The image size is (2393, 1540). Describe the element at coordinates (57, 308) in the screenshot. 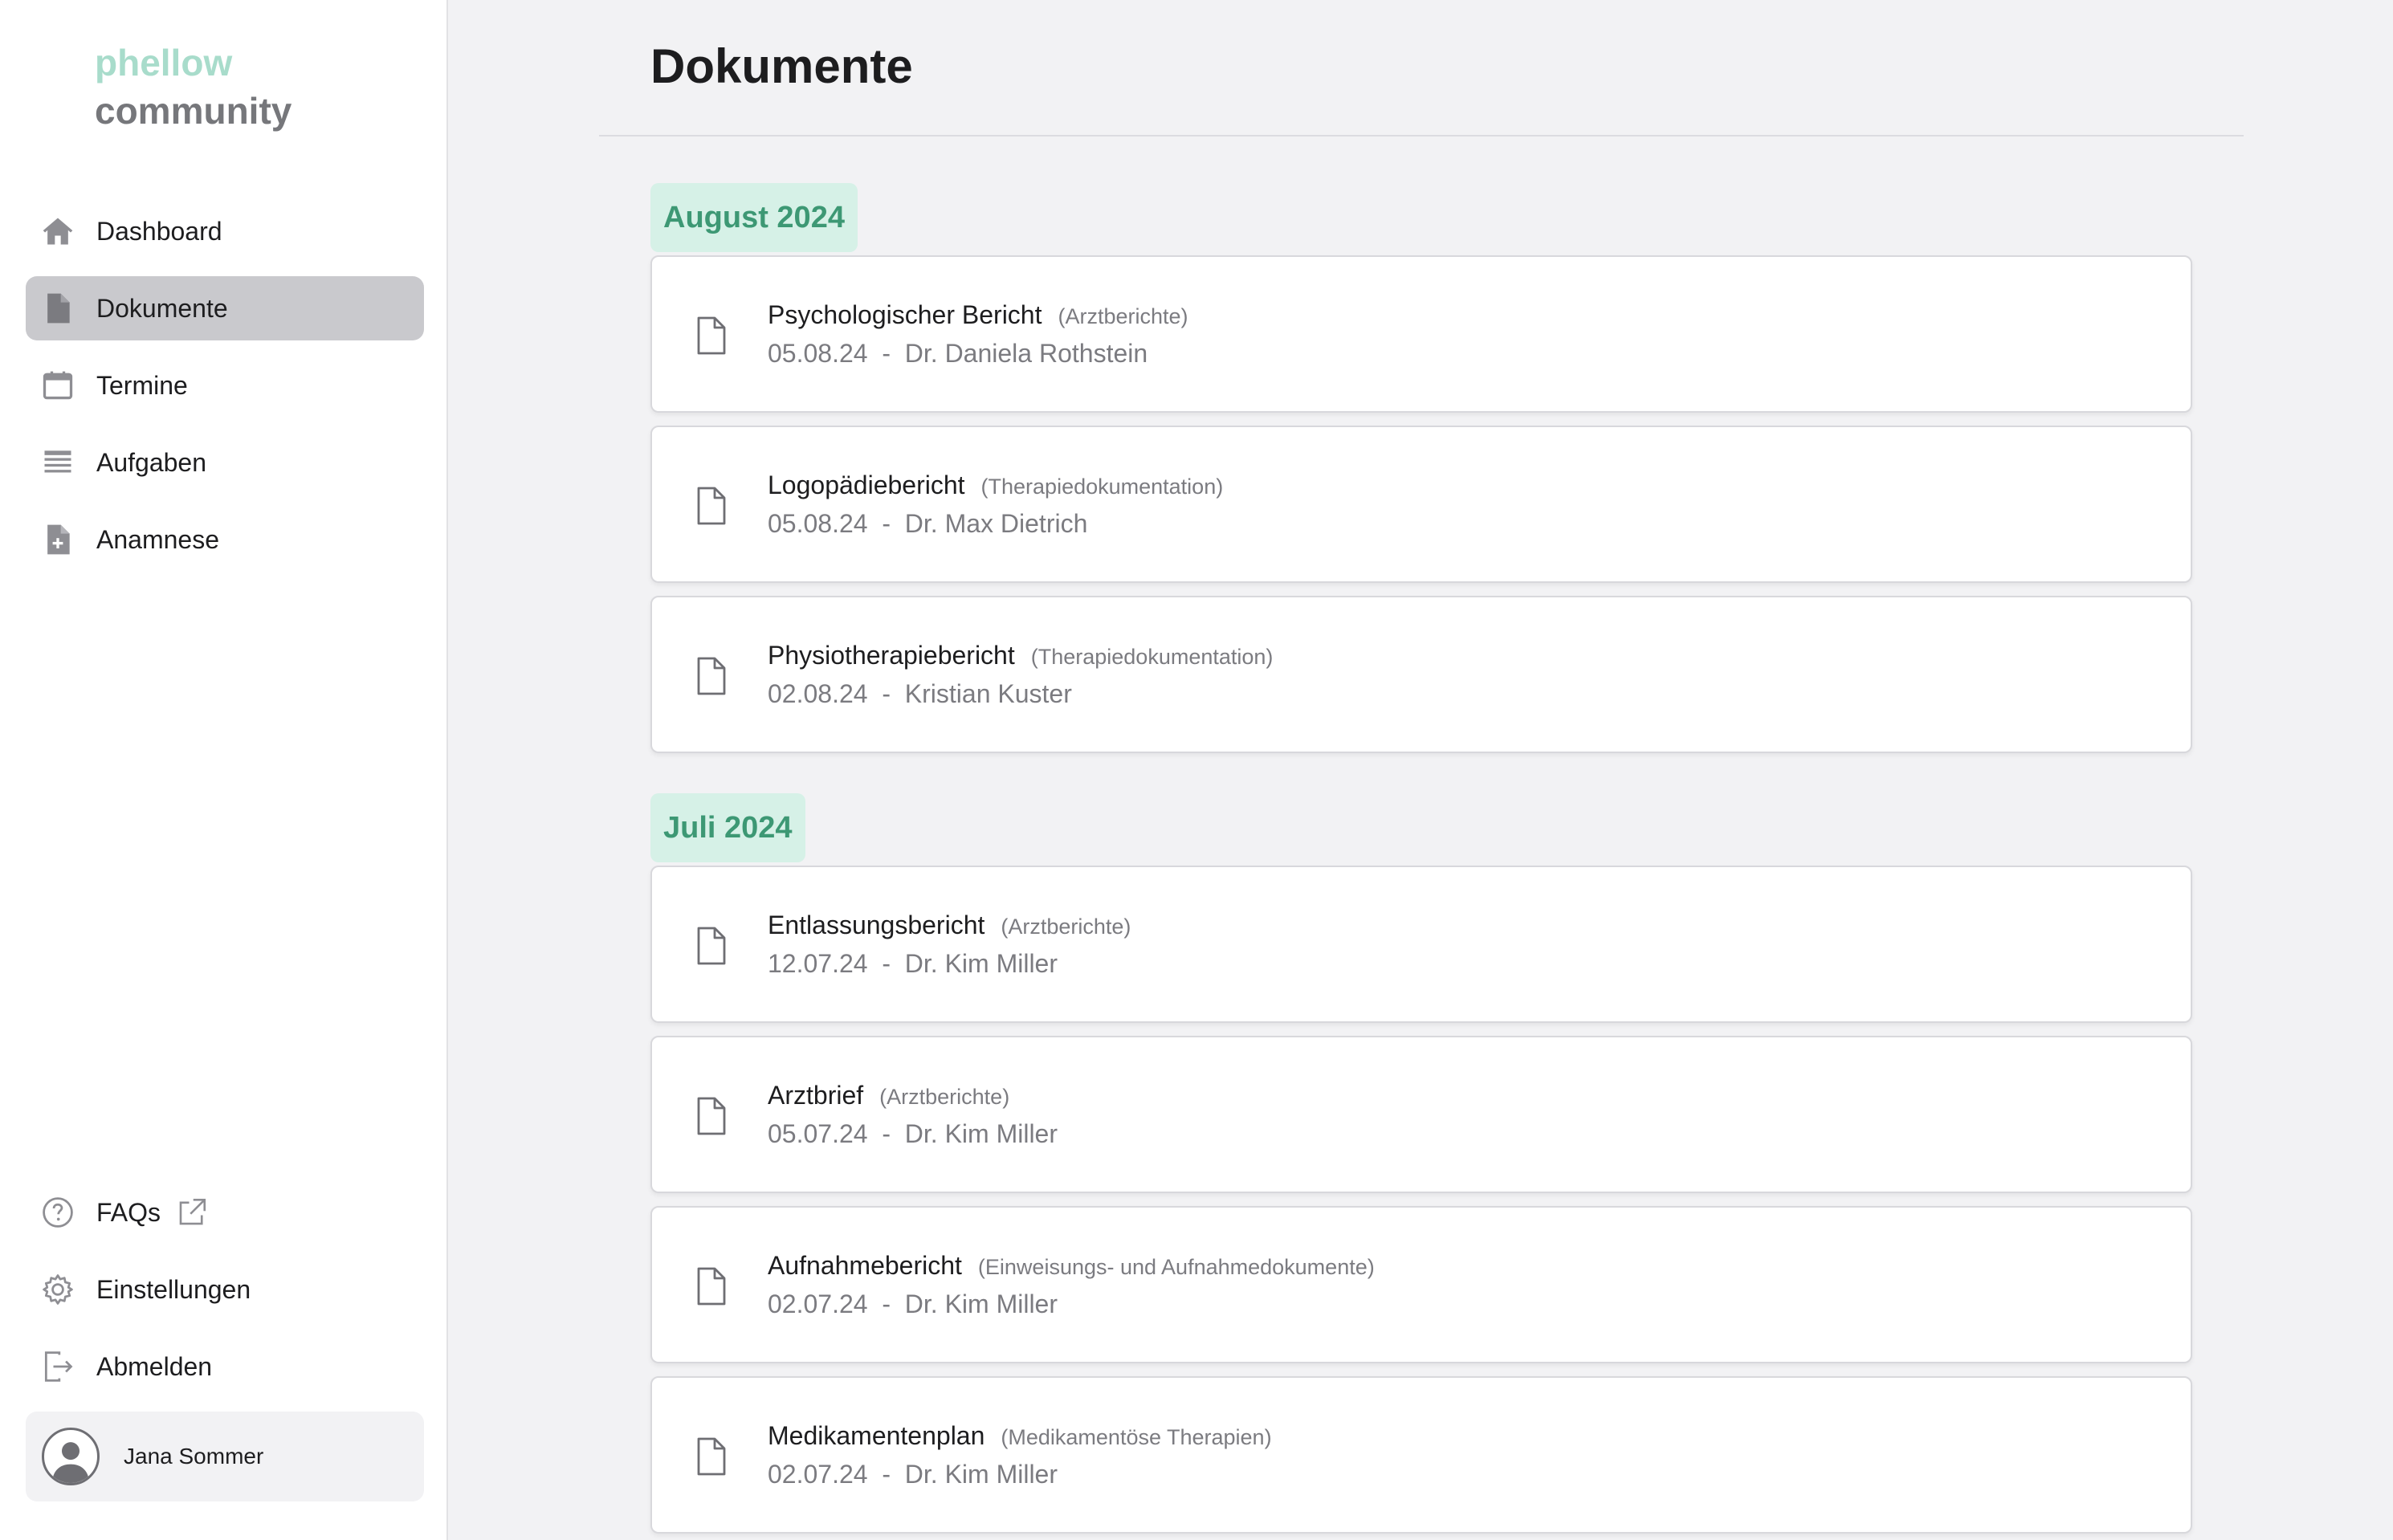

I see `document-icon` at that location.